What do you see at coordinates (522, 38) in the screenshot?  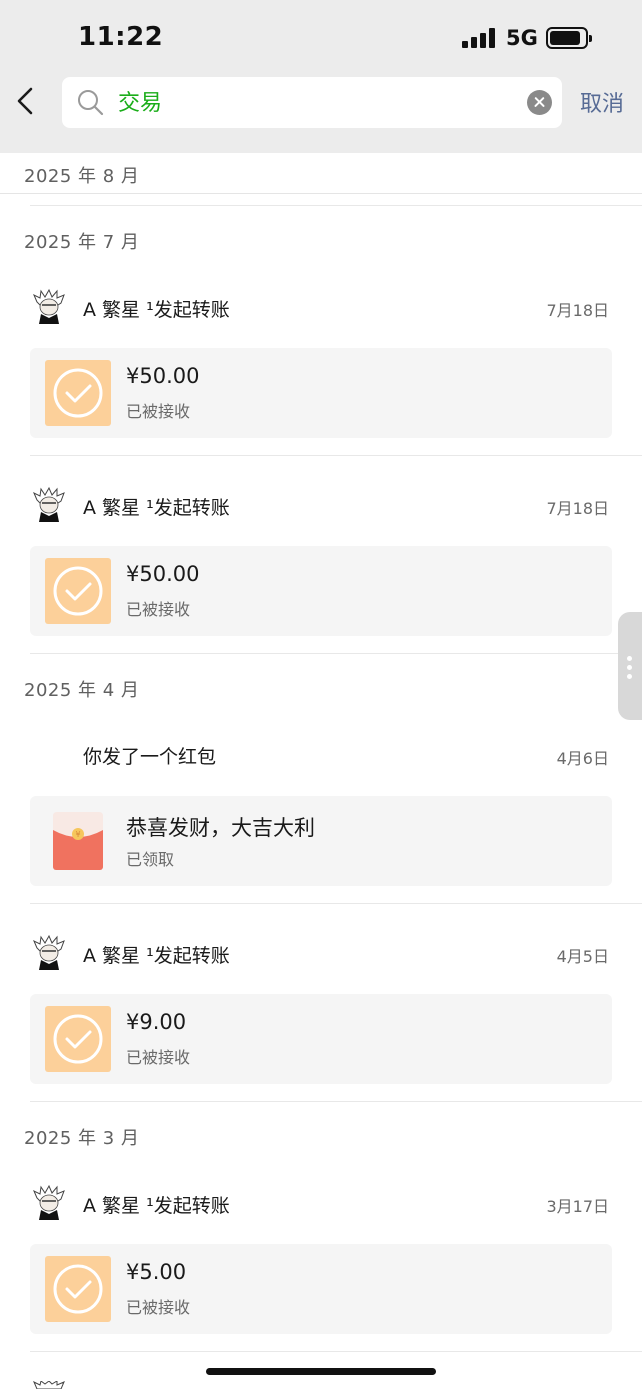 I see `network-type: 5G` at bounding box center [522, 38].